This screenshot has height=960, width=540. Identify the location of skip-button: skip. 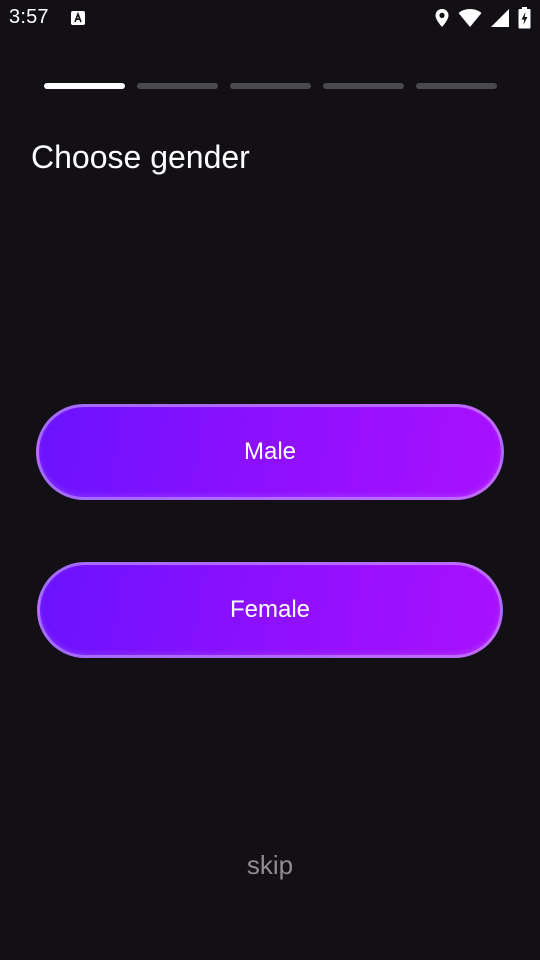
(270, 865).